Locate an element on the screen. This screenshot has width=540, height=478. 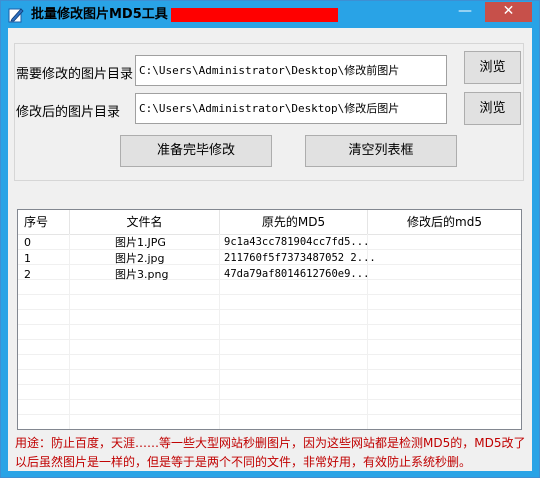
cell-filename: 图片3.png is located at coordinates (142, 274).